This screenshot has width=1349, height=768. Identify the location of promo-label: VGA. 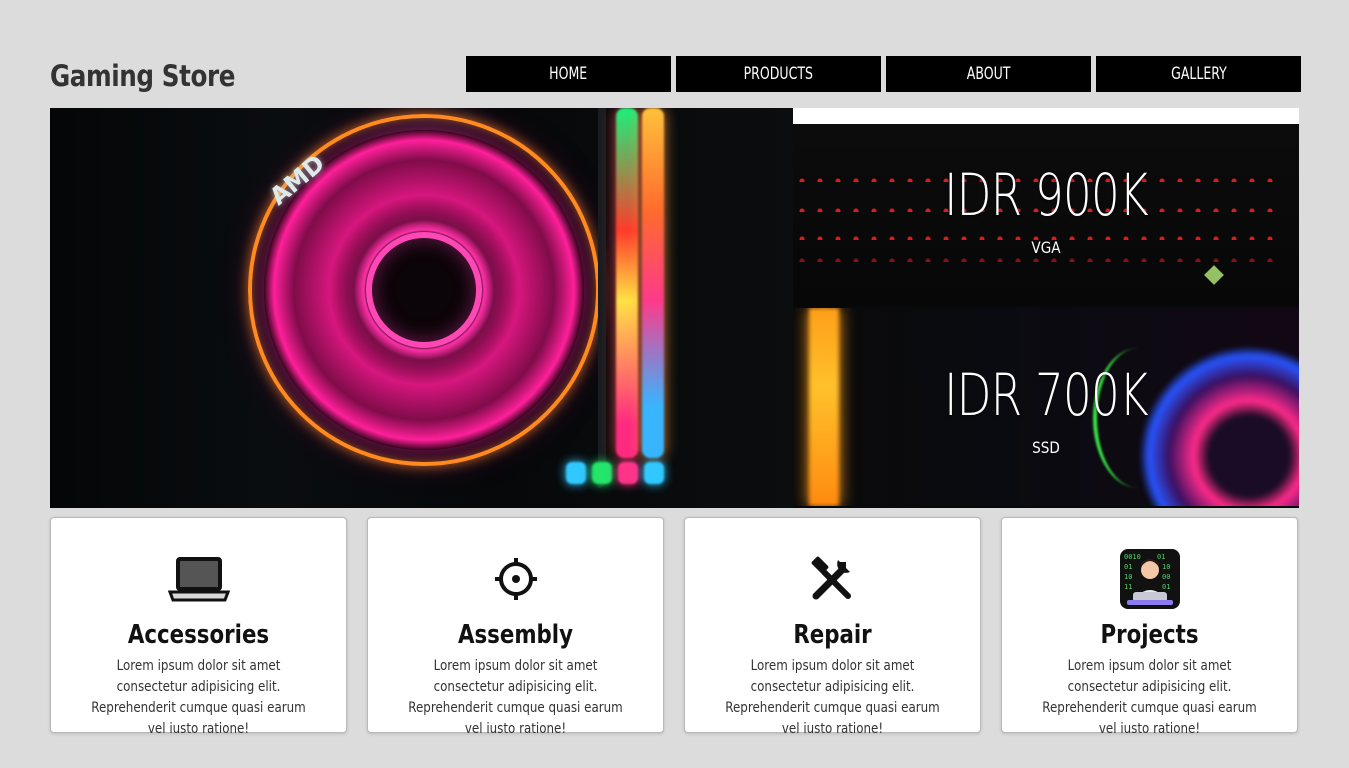
(1046, 247).